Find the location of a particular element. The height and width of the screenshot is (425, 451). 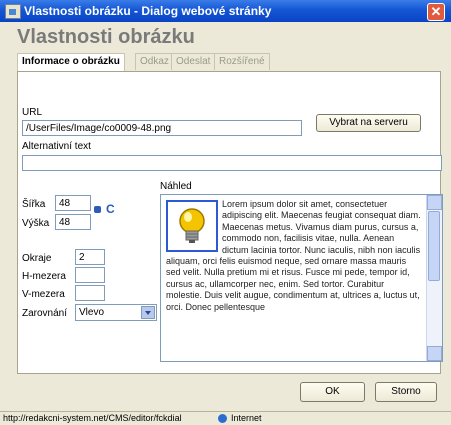

height-label: Výška is located at coordinates (36, 223).